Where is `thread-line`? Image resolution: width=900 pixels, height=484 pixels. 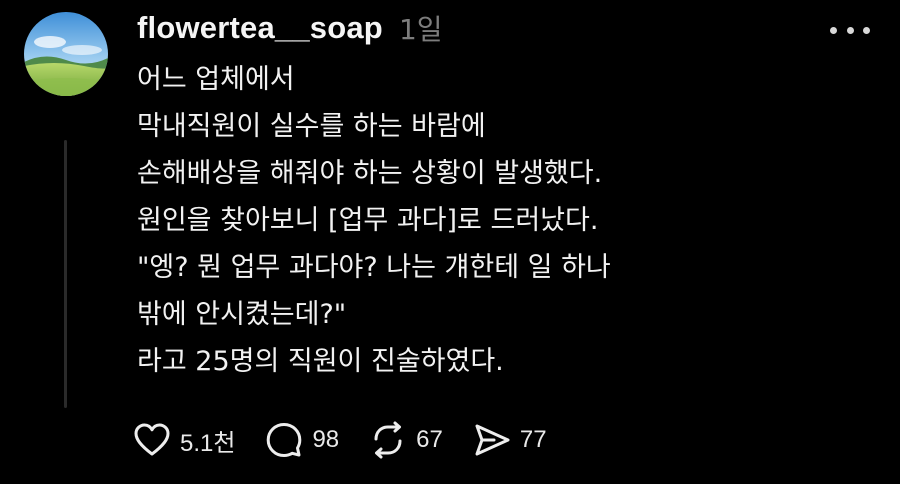 thread-line is located at coordinates (65, 274).